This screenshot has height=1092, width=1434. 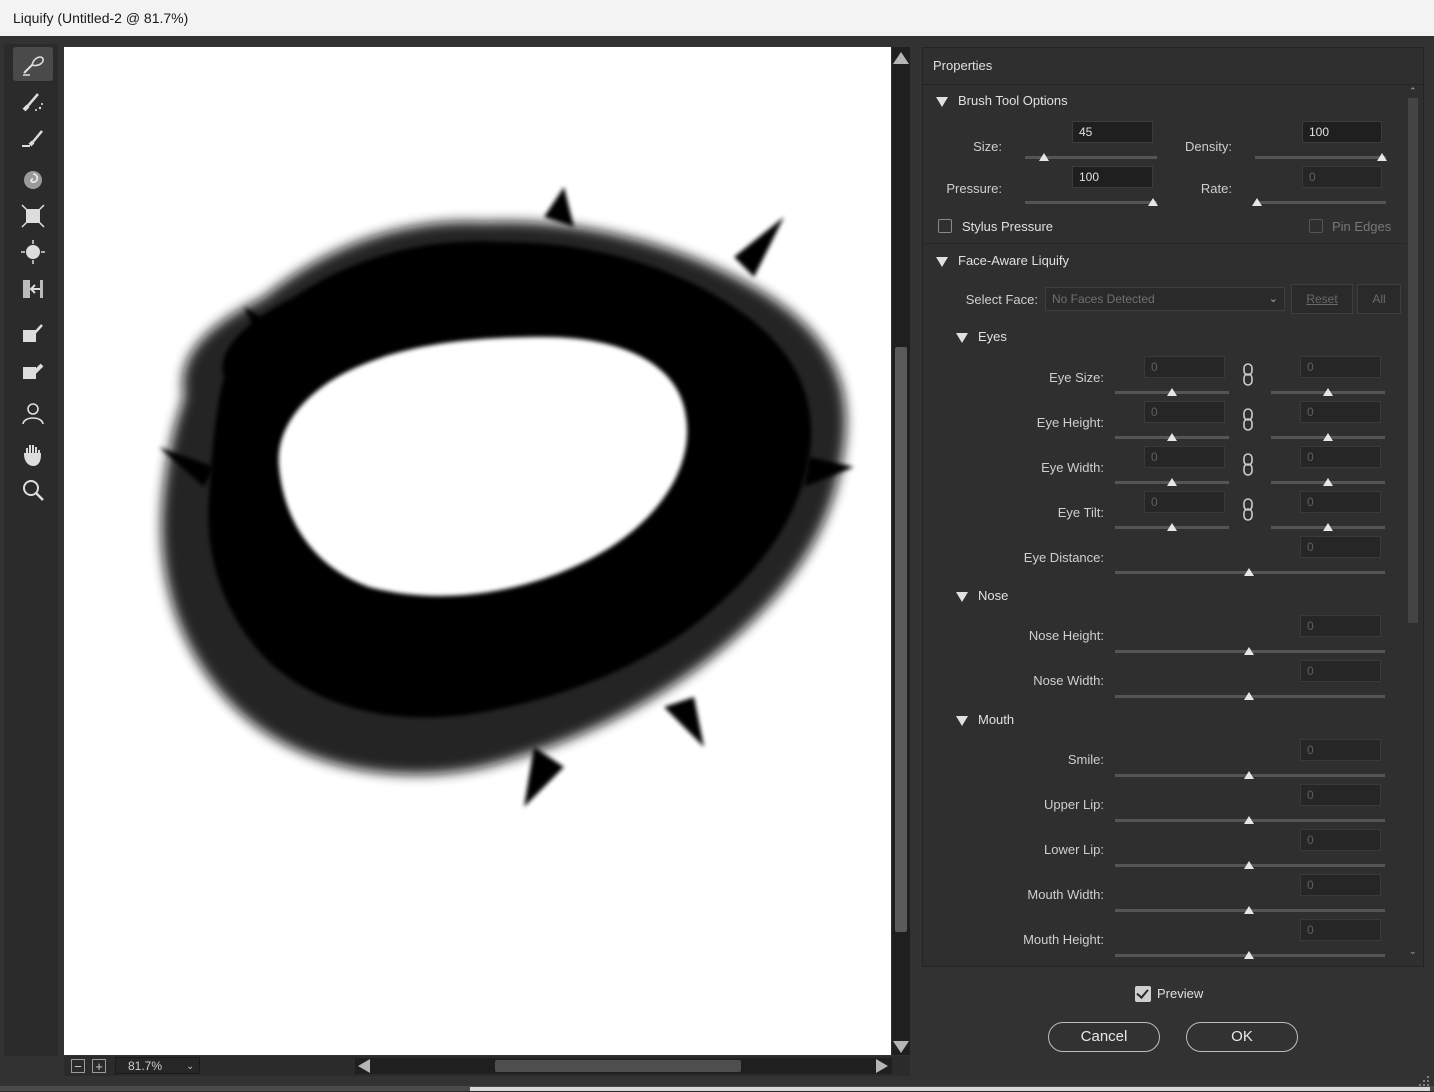 What do you see at coordinates (1316, 226) in the screenshot?
I see `pin-edges-checkbox` at bounding box center [1316, 226].